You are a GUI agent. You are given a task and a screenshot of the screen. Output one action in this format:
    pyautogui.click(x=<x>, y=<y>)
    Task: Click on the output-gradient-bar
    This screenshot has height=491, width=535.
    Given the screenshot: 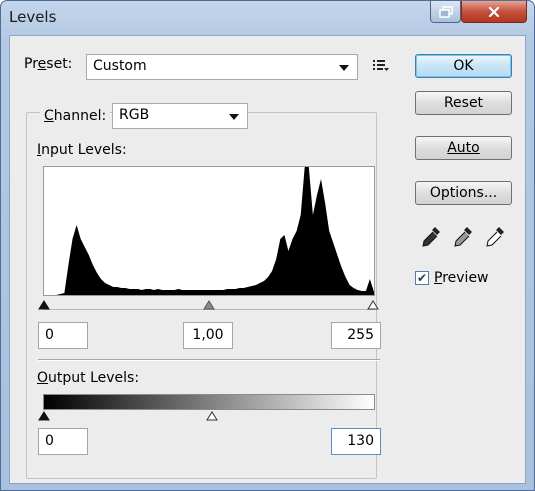 What is the action you would take?
    pyautogui.click(x=209, y=402)
    